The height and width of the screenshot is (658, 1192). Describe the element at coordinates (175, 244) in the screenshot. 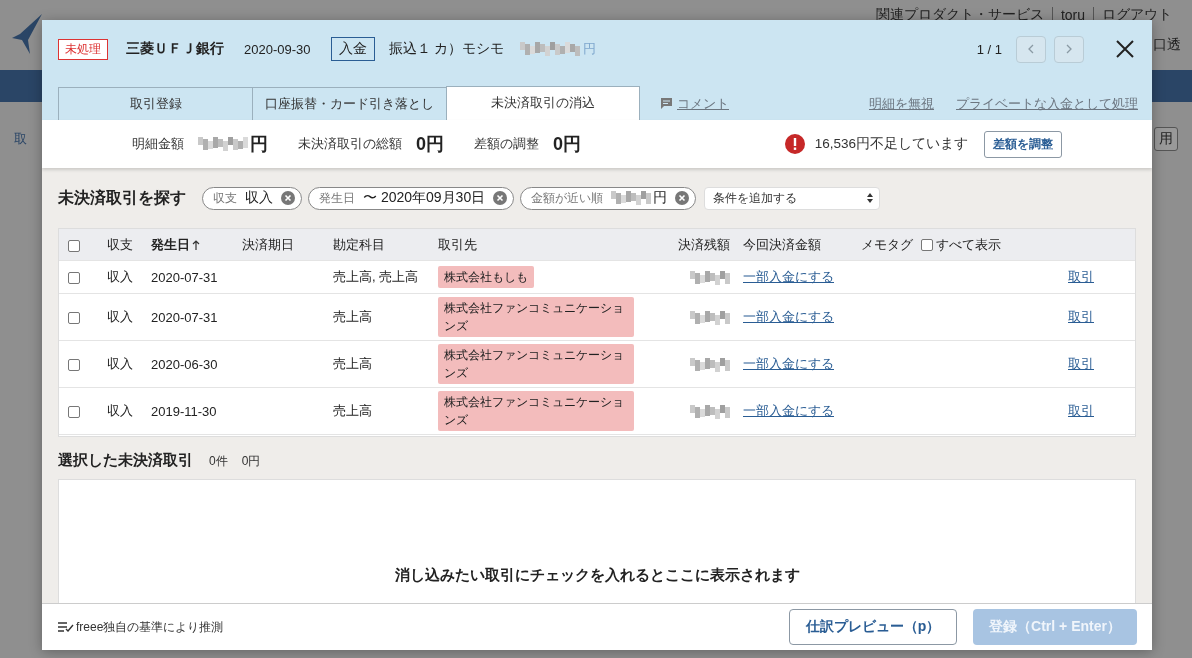

I see `column-header: 発生日` at that location.